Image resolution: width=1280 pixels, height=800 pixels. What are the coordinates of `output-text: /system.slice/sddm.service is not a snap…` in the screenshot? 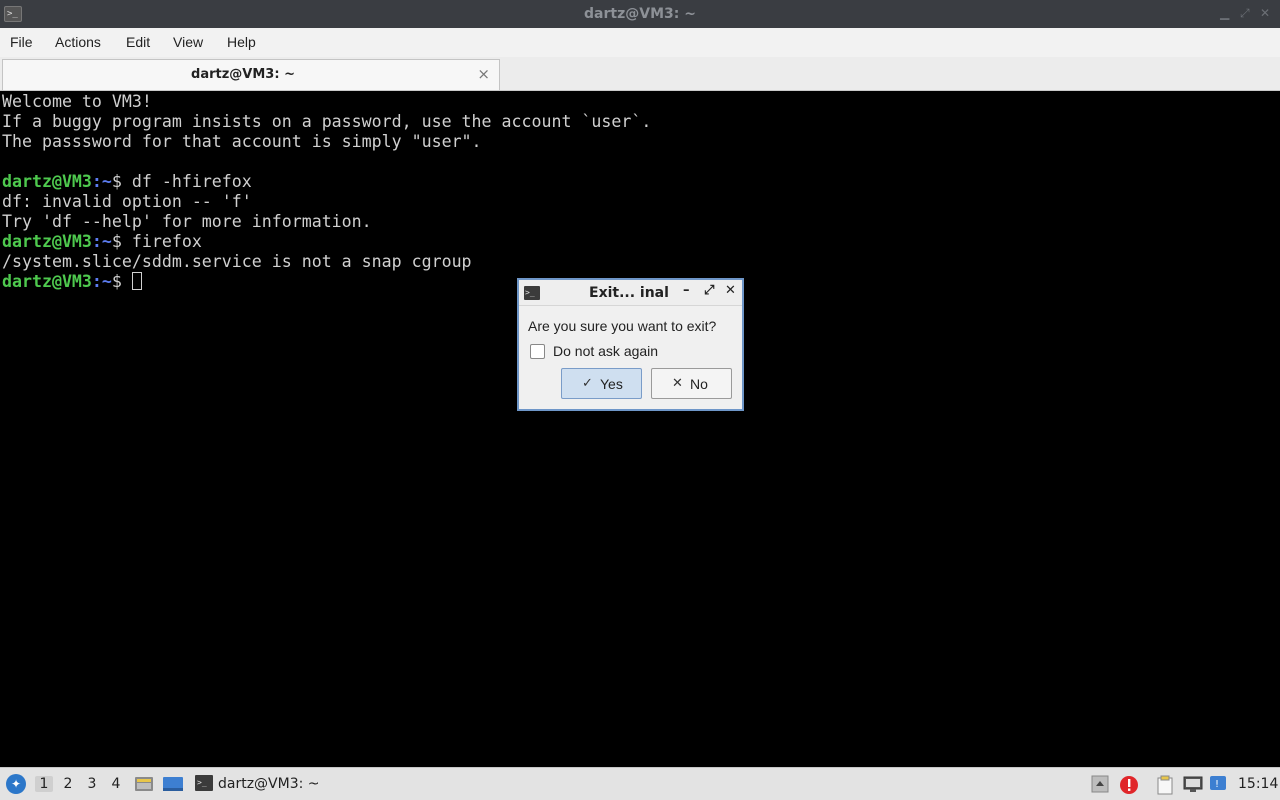 It's located at (237, 261).